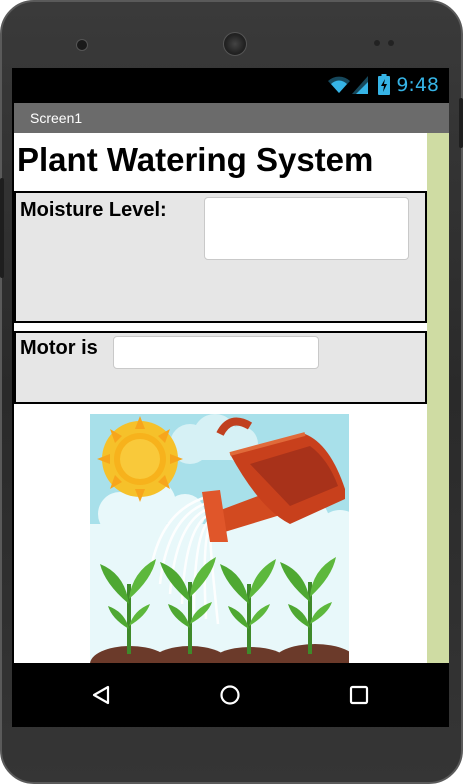 This screenshot has width=463, height=784. I want to click on motor-panel: Motor is, so click(220, 367).